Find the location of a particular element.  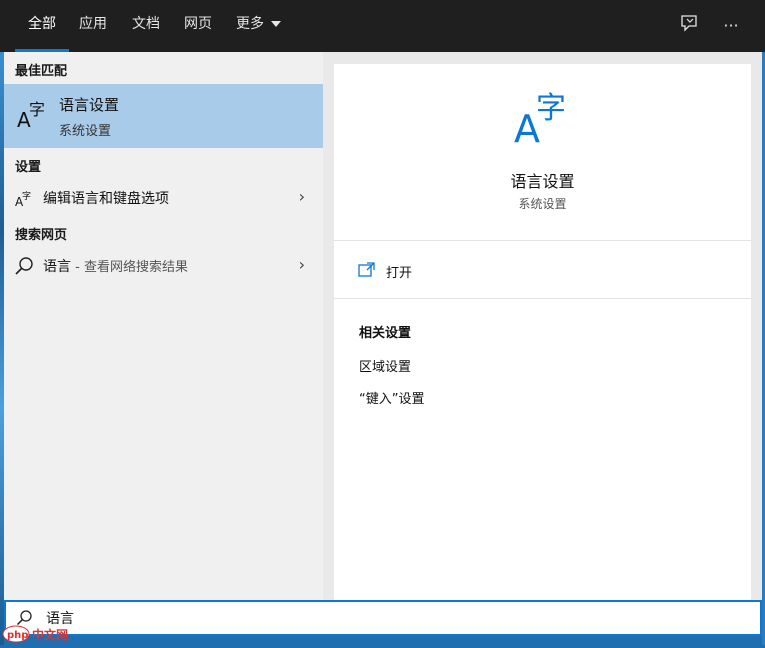

watermark: php 中文网 is located at coordinates (43, 634).